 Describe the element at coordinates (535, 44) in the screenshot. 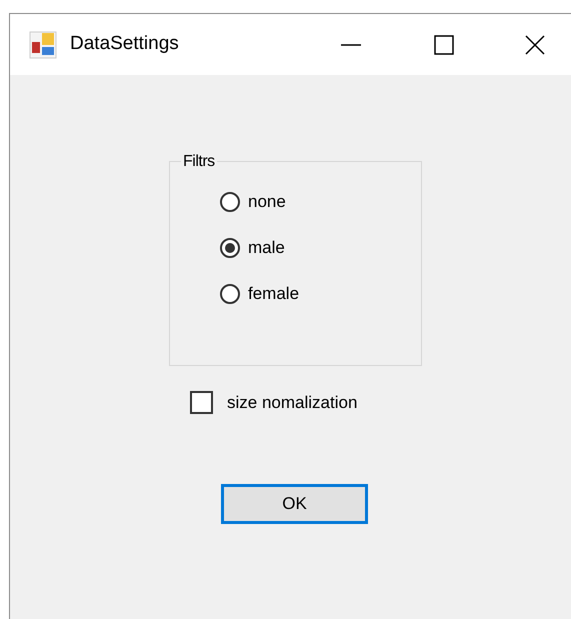

I see `close-icon` at that location.